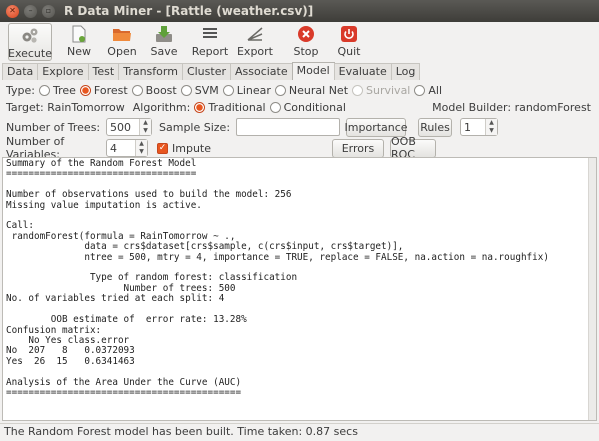 The width and height of the screenshot is (599, 441). I want to click on rules-spinner: 1 ▲ ▼, so click(479, 127).